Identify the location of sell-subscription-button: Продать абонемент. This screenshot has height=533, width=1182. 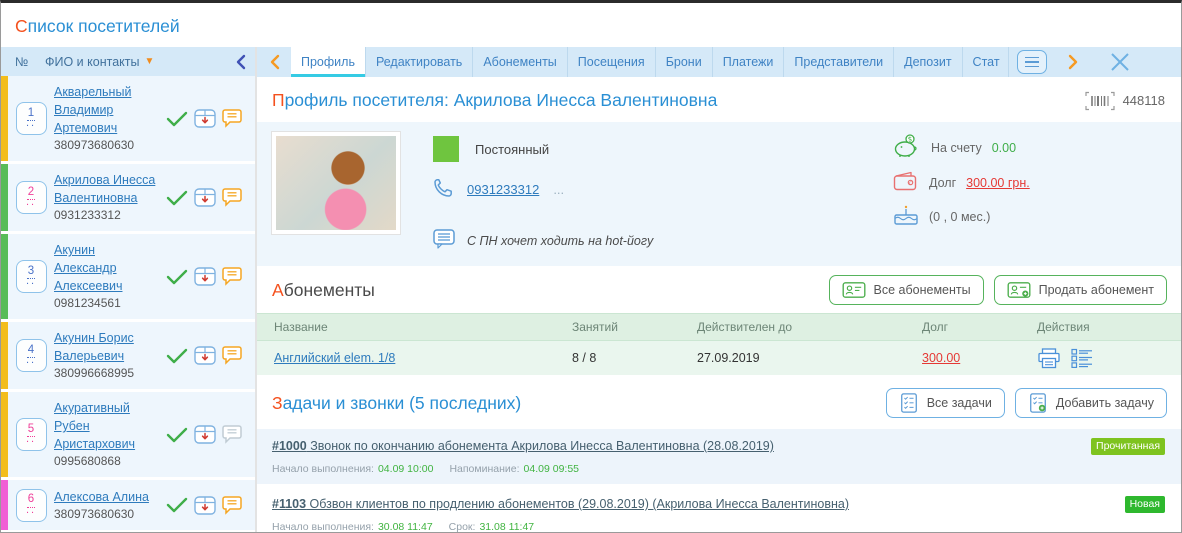
(1080, 290).